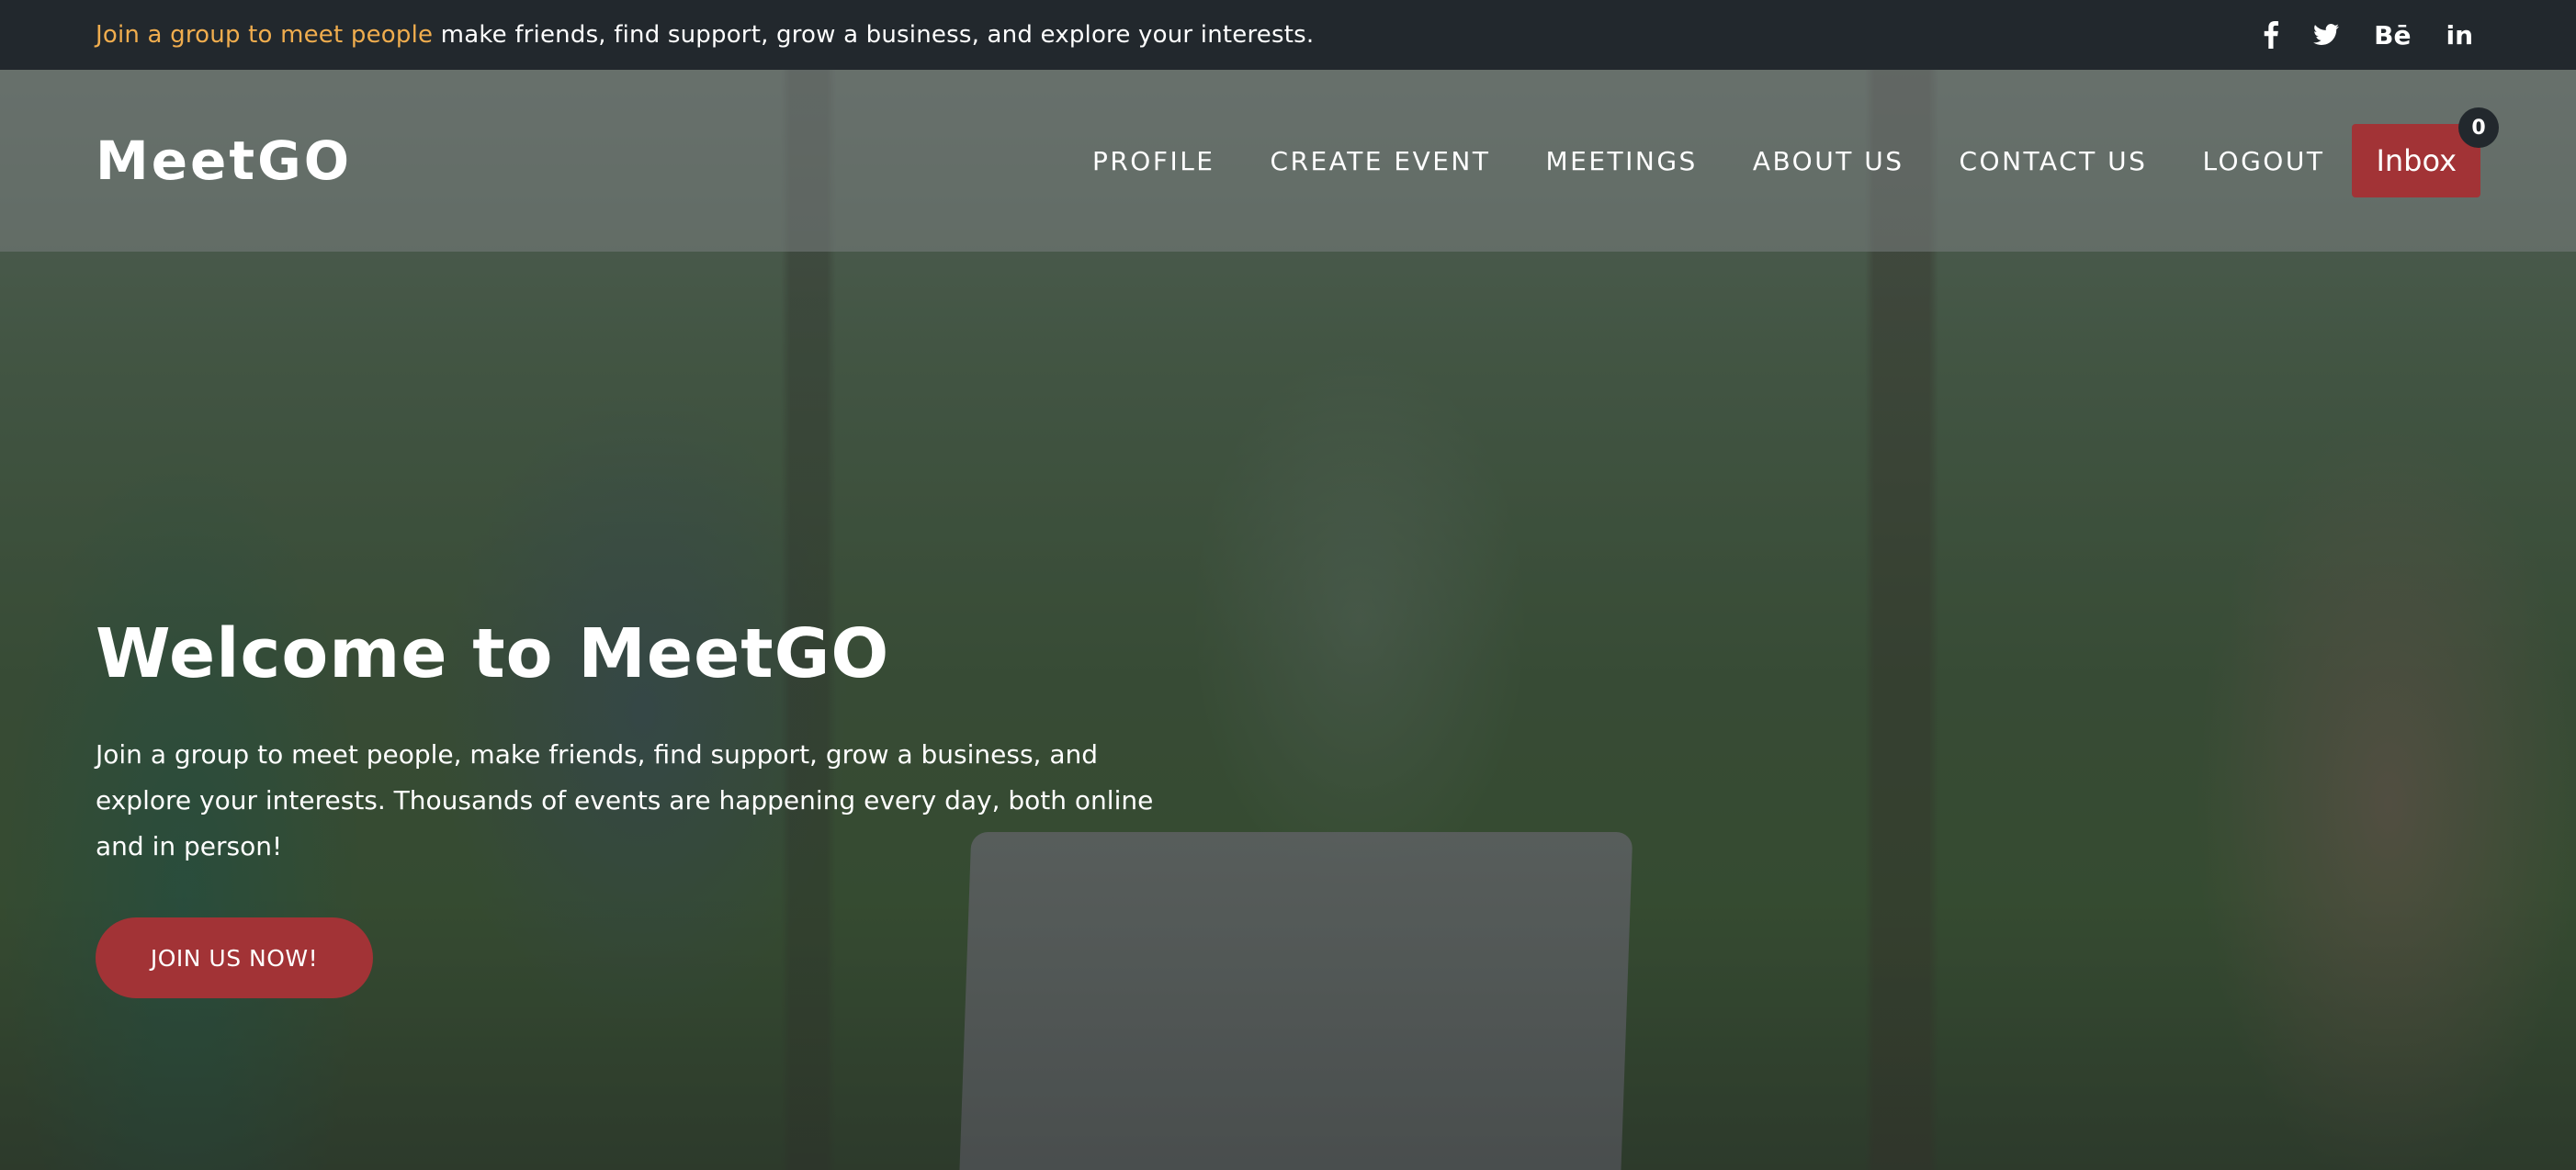  Describe the element at coordinates (224, 160) in the screenshot. I see `site-logo: MeetGO` at that location.